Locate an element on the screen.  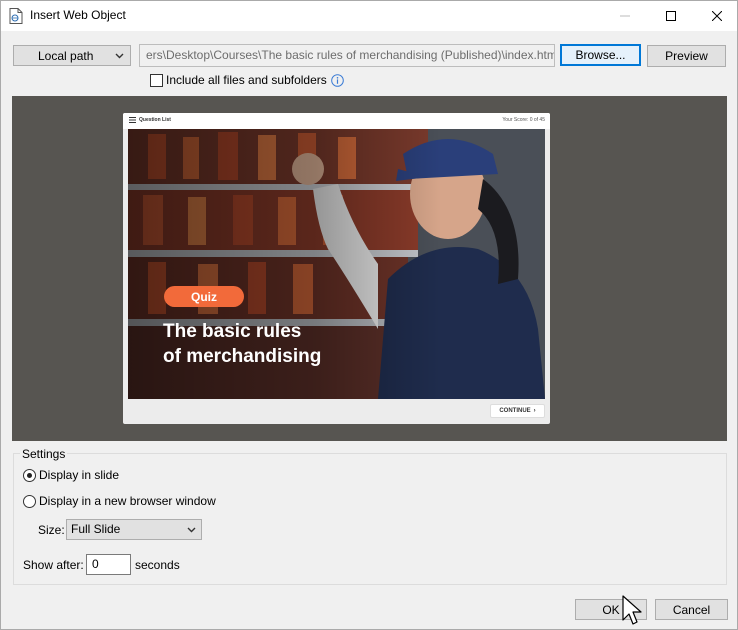
chevron-right-icon: › is located at coordinates (534, 411).